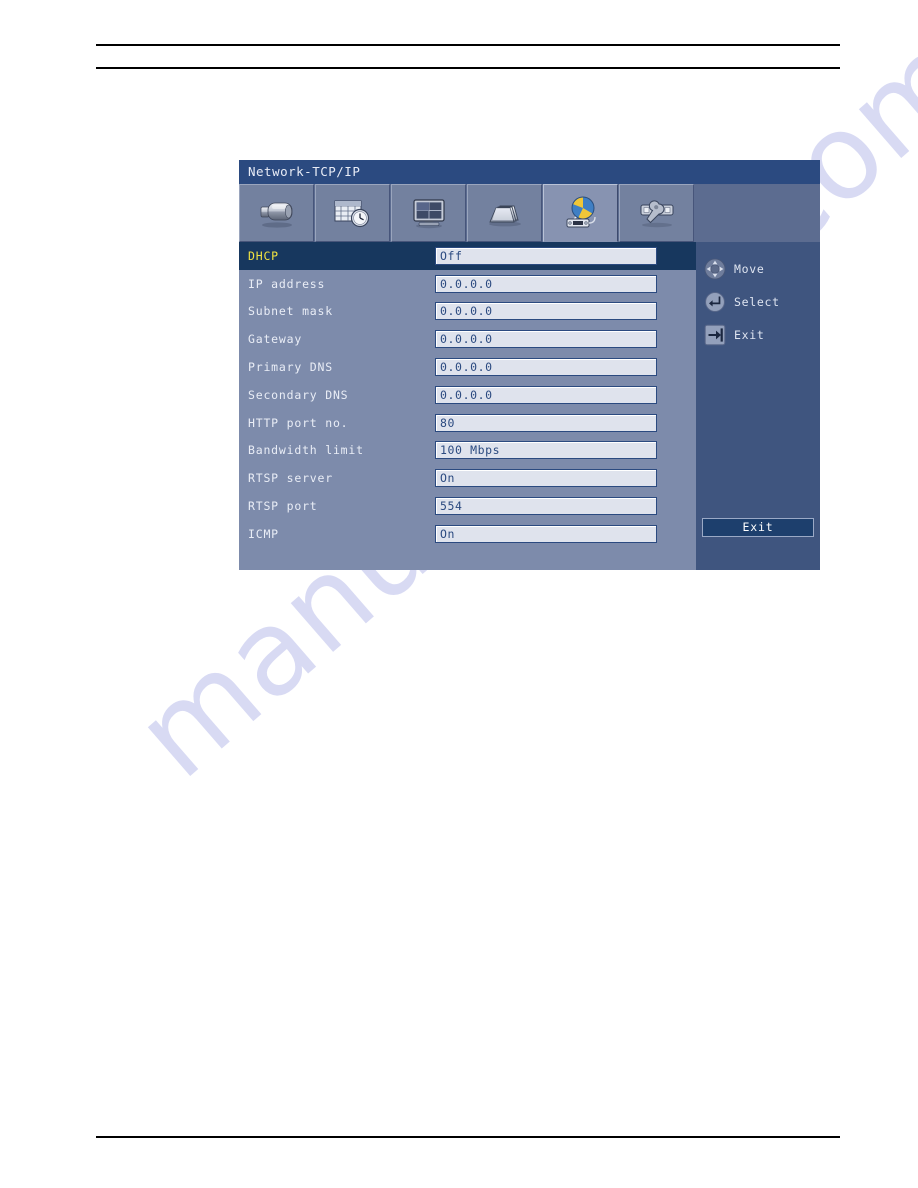 The height and width of the screenshot is (1188, 918). I want to click on setting-value: 80, so click(546, 422).